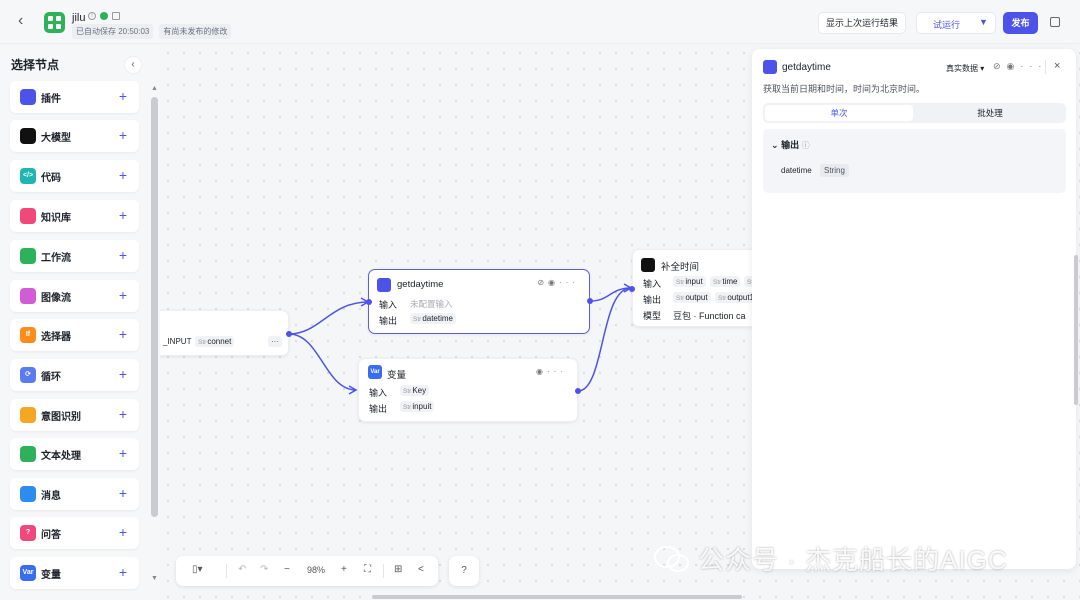  What do you see at coordinates (853, 560) in the screenshot?
I see `watermark-text: 公众号 · 杰克船长的AIGC` at bounding box center [853, 560].